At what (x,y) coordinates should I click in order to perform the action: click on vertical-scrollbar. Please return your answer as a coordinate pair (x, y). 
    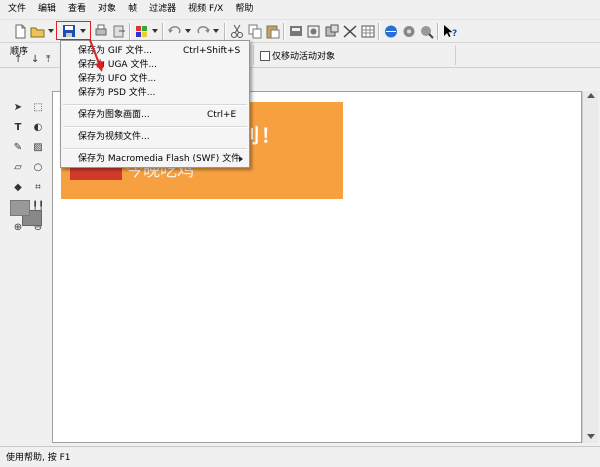
    Looking at the image, I should click on (590, 267).